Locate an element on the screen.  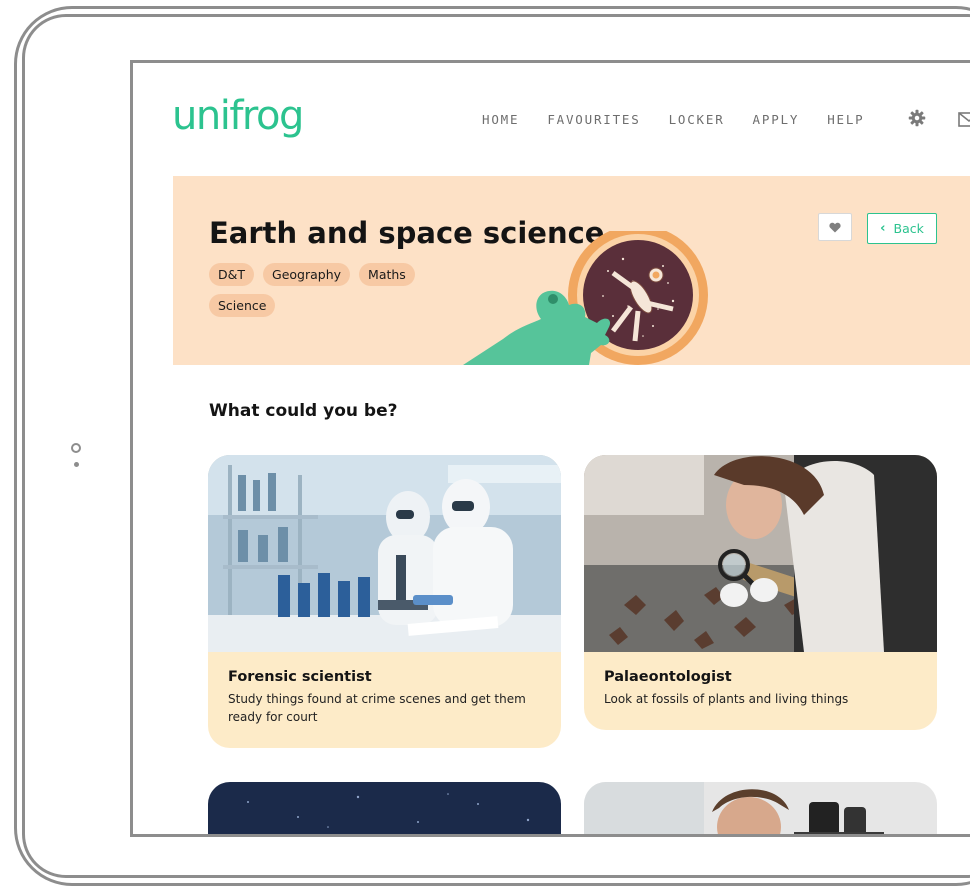
chevron-left-icon: ‹ is located at coordinates (883, 228).